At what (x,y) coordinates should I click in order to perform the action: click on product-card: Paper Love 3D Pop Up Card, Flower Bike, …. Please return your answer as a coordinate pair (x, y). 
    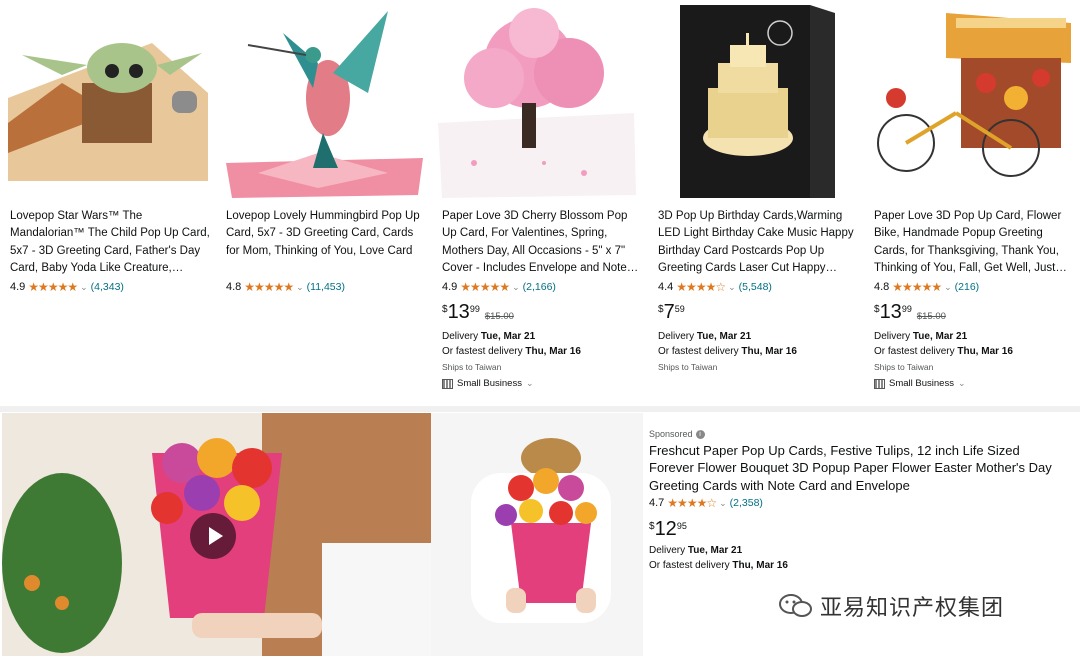
    Looking at the image, I should click on (972, 202).